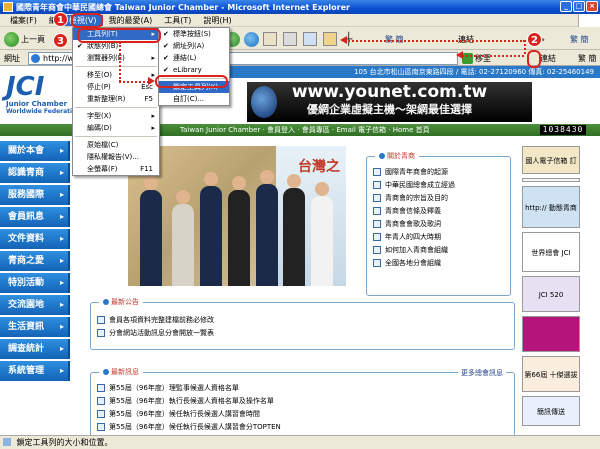  Describe the element at coordinates (389, 102) in the screenshot. I see `ad-banner: www.younet.com.tw 優網企業虛擬主機～架網最佳選擇` at that location.